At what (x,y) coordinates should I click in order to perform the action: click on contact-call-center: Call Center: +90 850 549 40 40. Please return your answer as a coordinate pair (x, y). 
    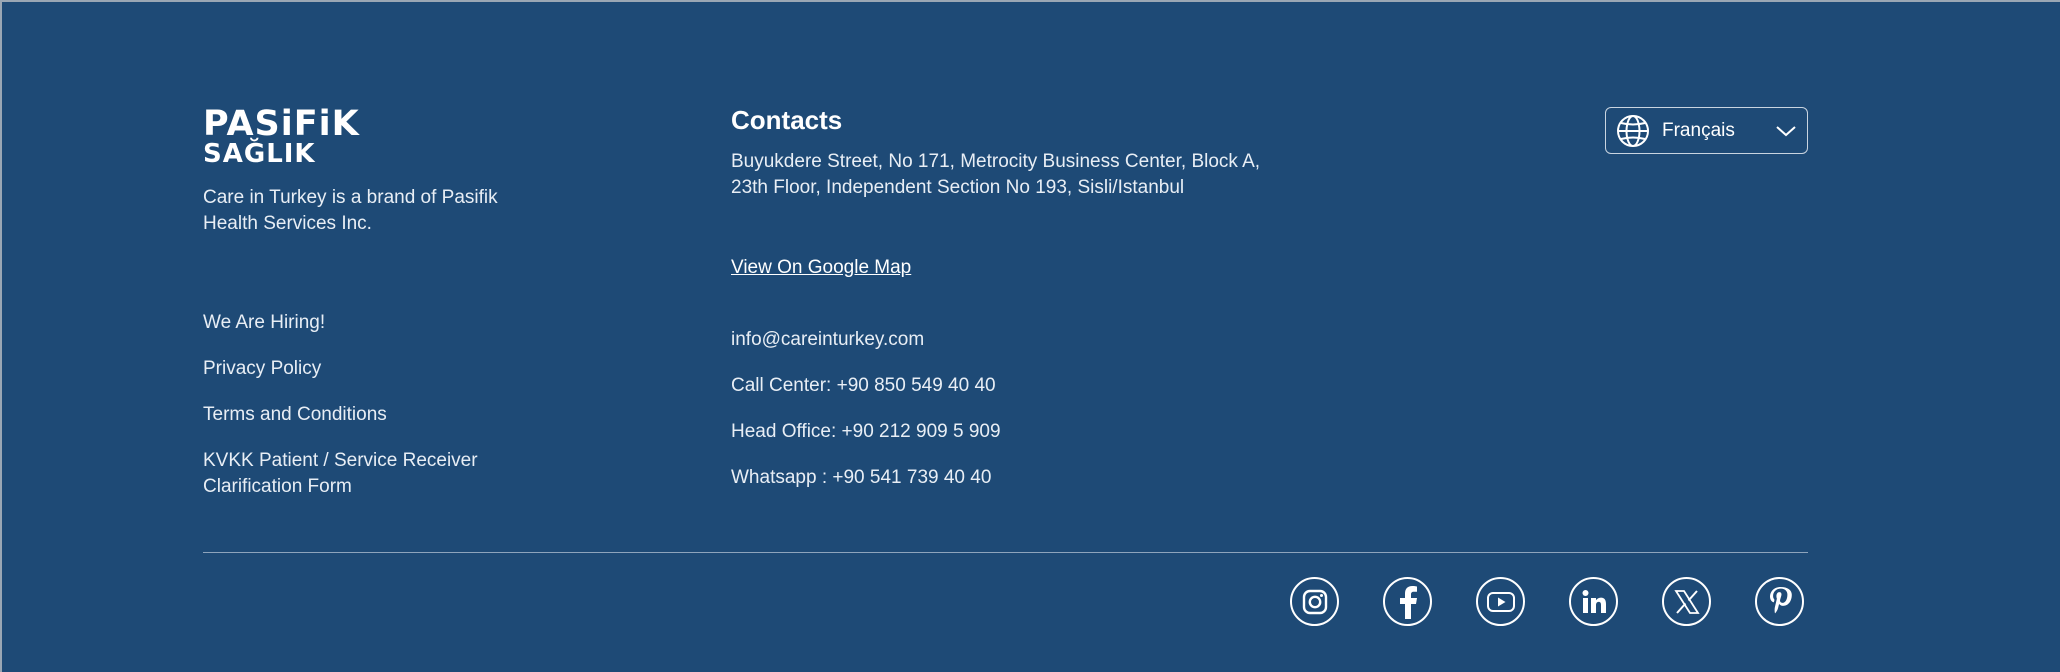
    Looking at the image, I should click on (1041, 386).